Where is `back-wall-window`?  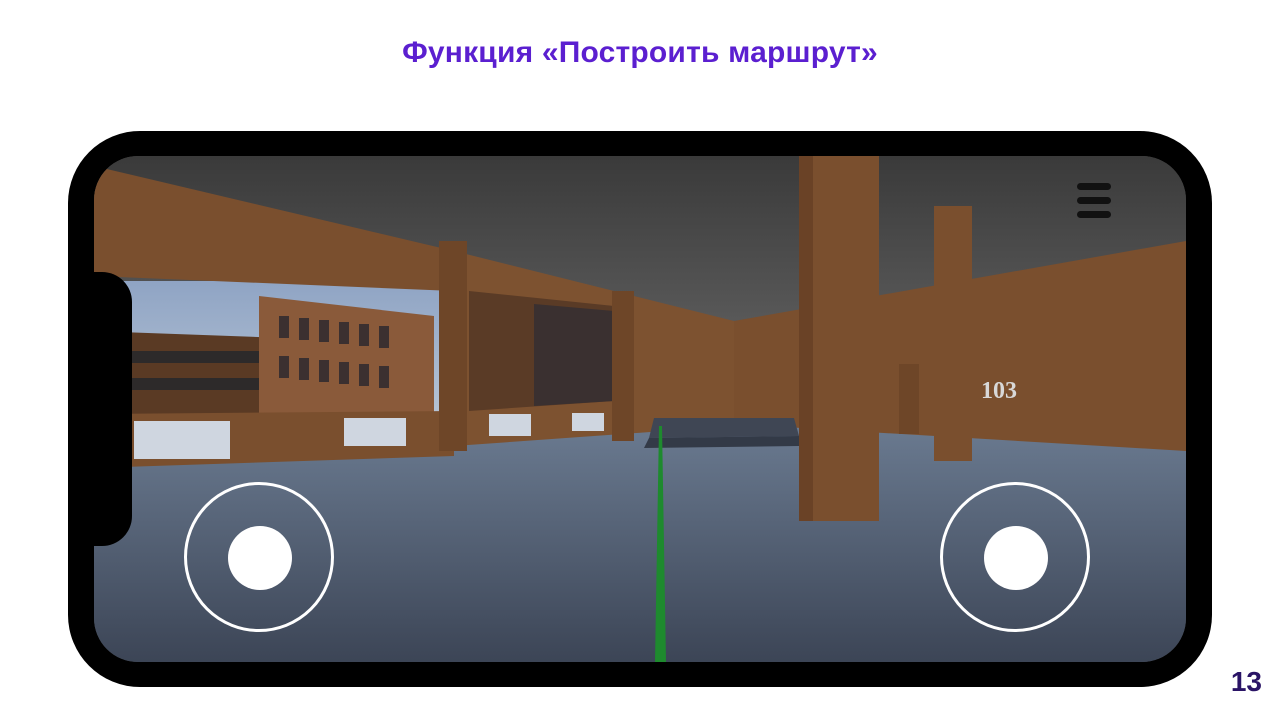 back-wall-window is located at coordinates (574, 355).